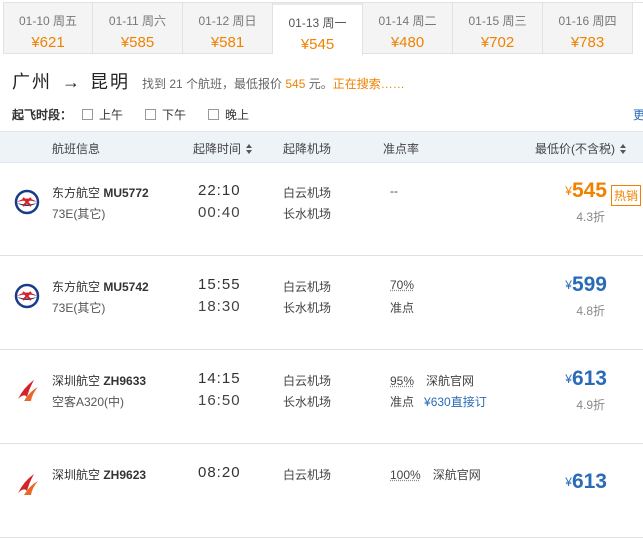 This screenshot has height=538, width=643. What do you see at coordinates (32, 82) in the screenshot?
I see `origin-city: 广州` at bounding box center [32, 82].